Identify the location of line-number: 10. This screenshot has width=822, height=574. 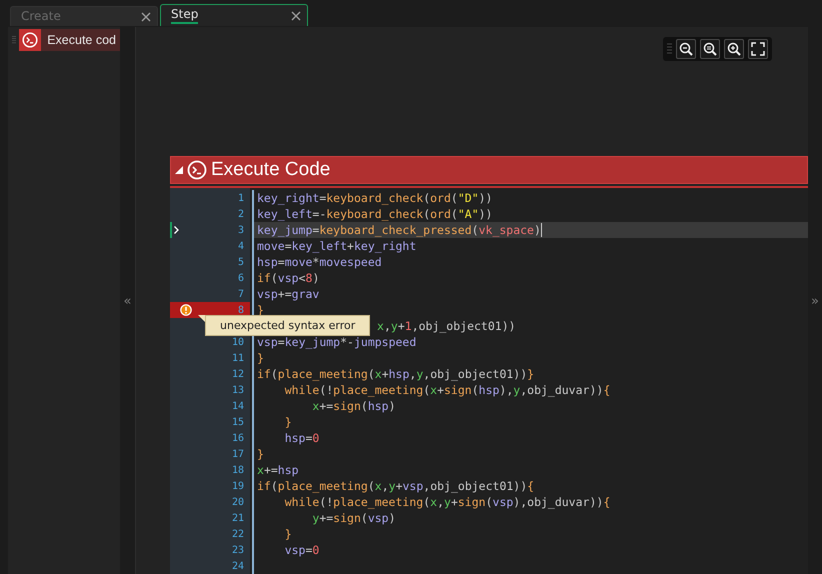
(238, 342).